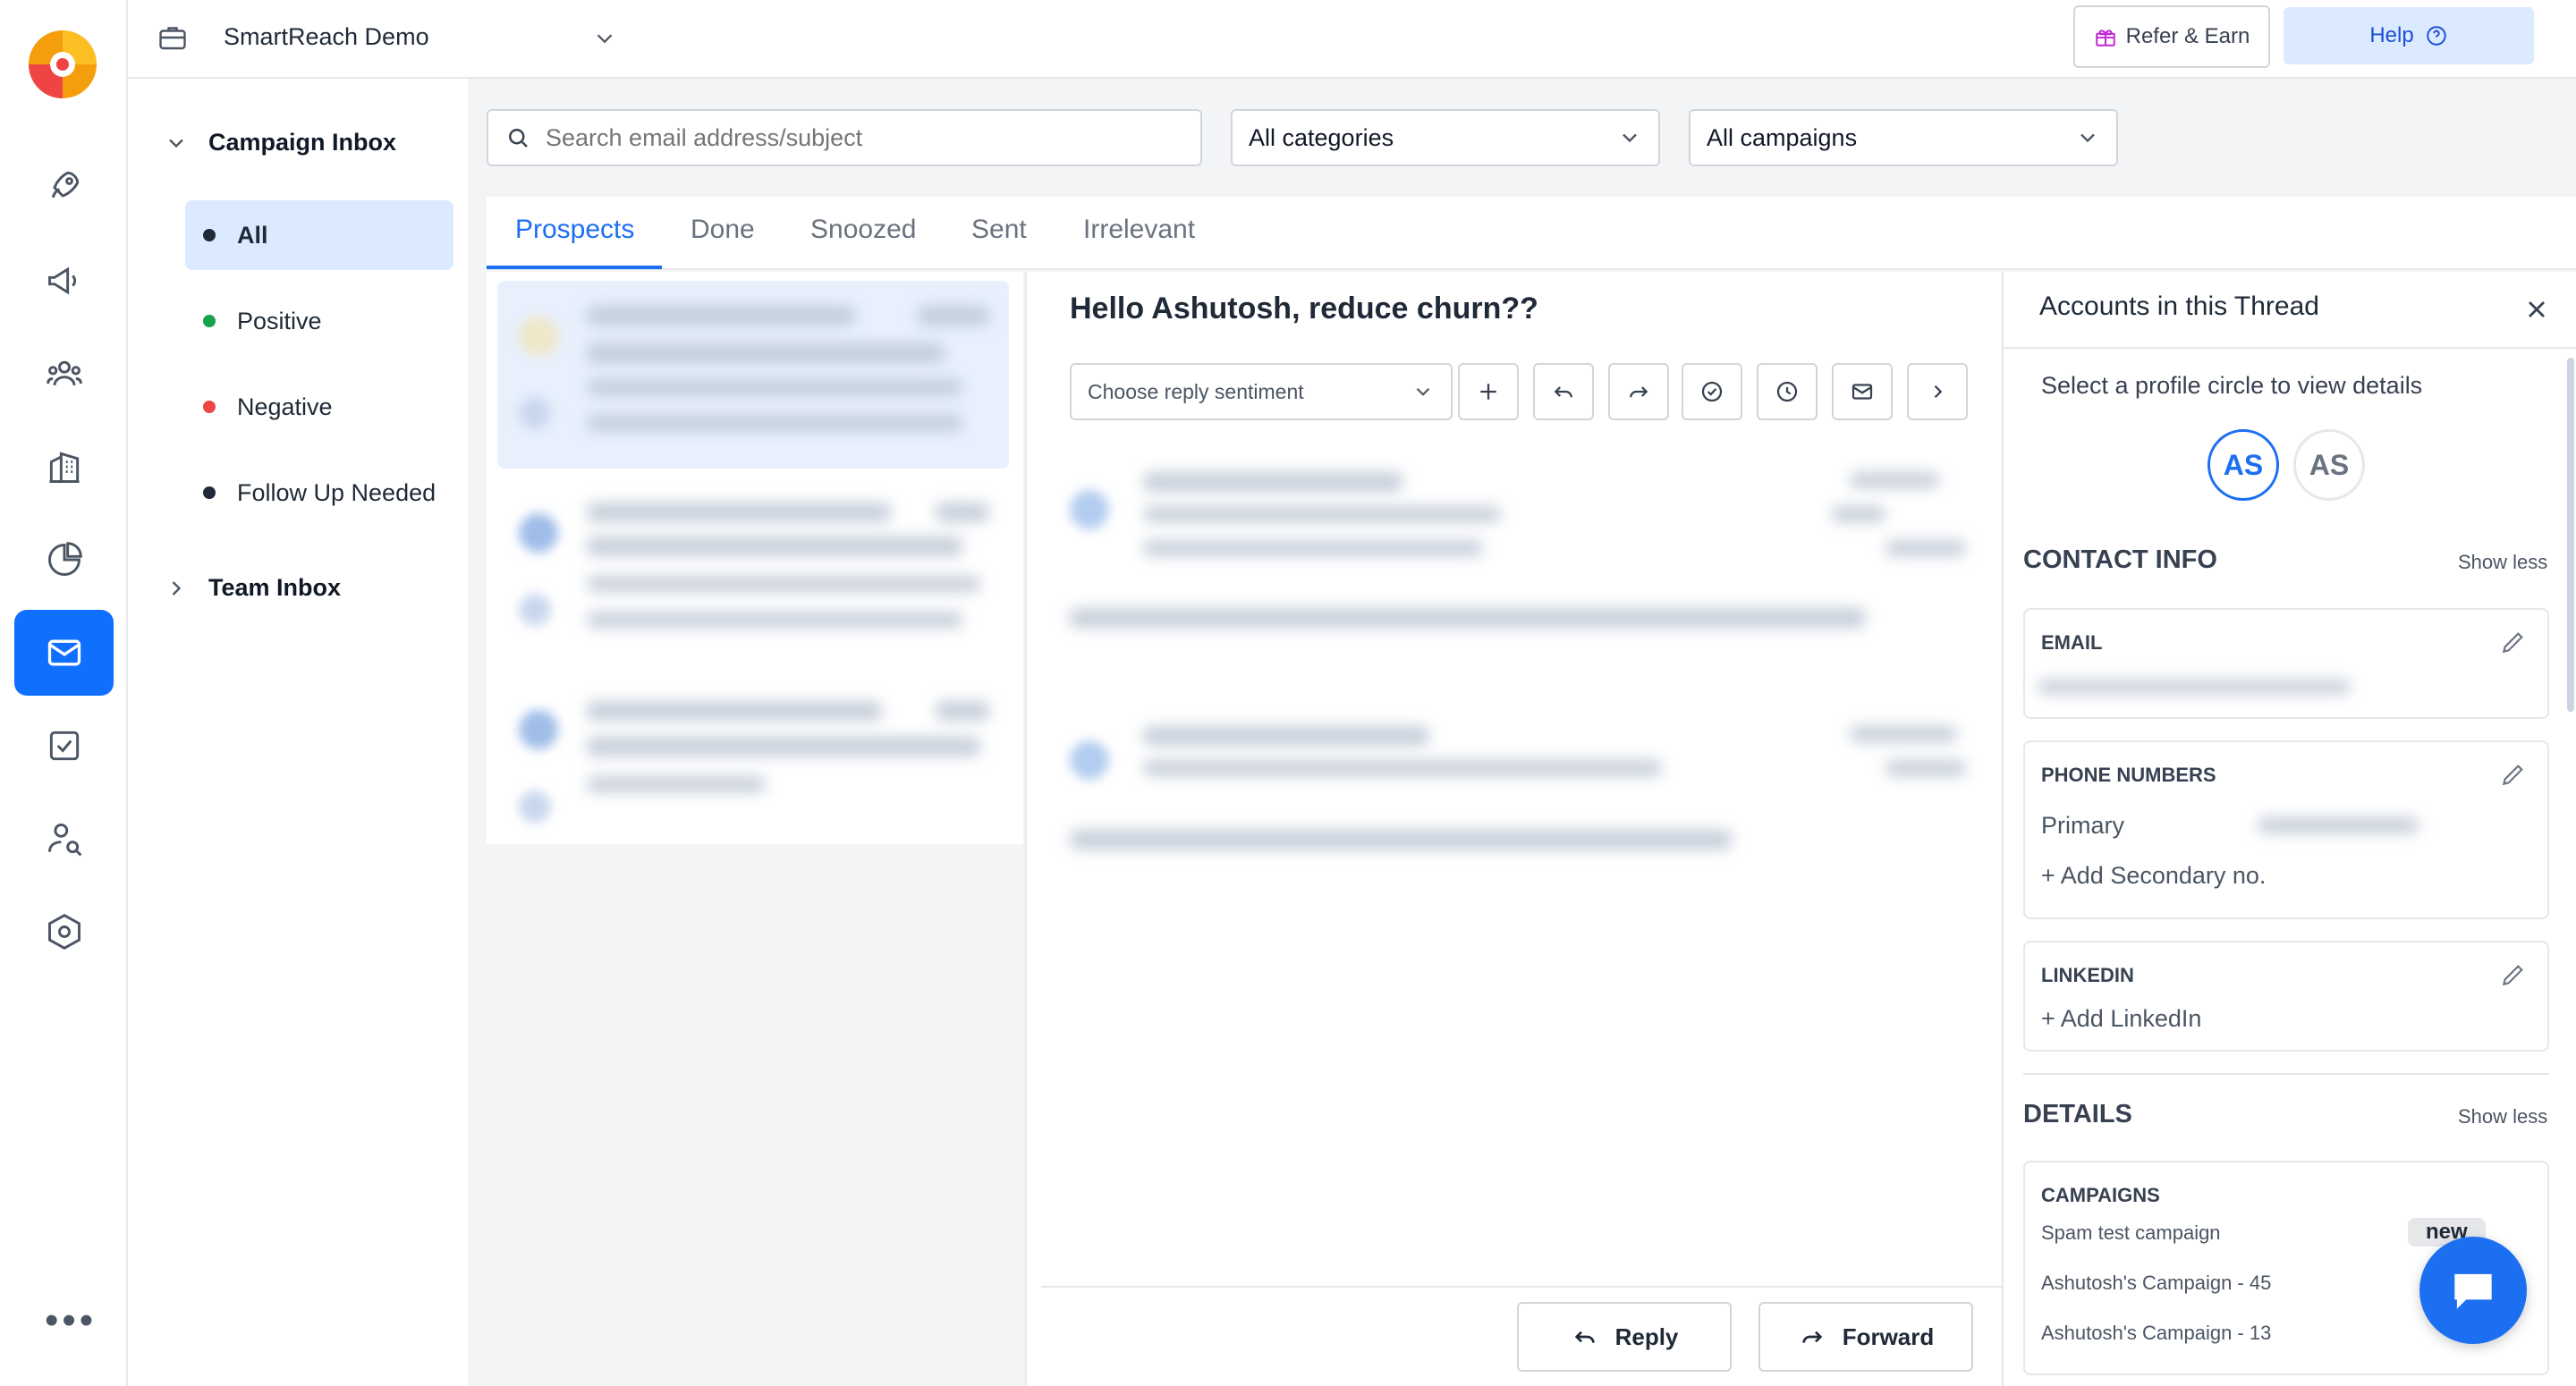 This screenshot has height=1386, width=2576. I want to click on reply-tool-button, so click(1563, 391).